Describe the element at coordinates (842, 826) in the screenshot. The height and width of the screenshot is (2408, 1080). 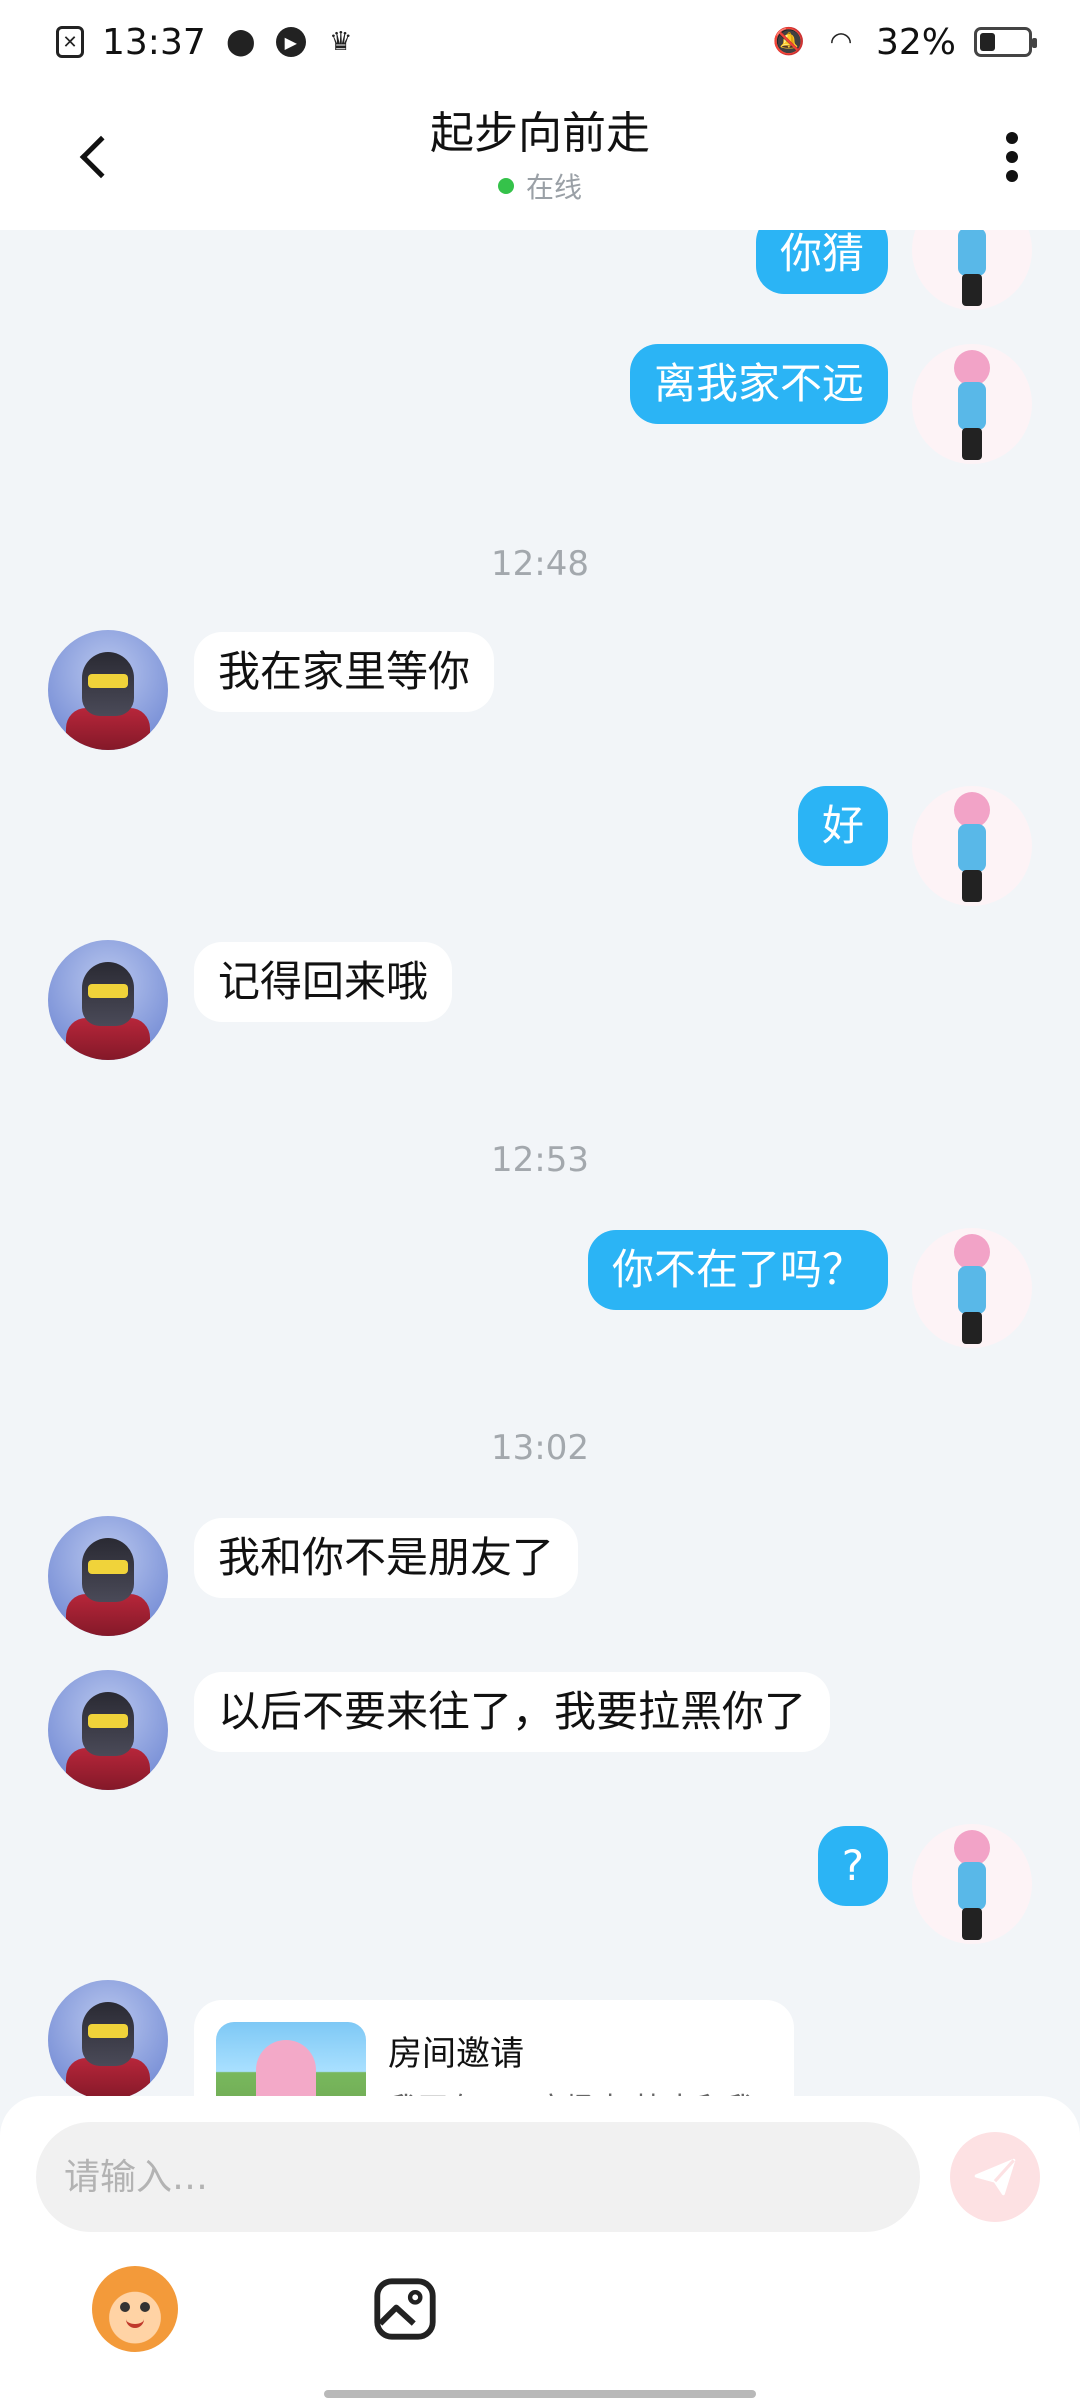
I see `message-bubble-outgoing: 好` at that location.